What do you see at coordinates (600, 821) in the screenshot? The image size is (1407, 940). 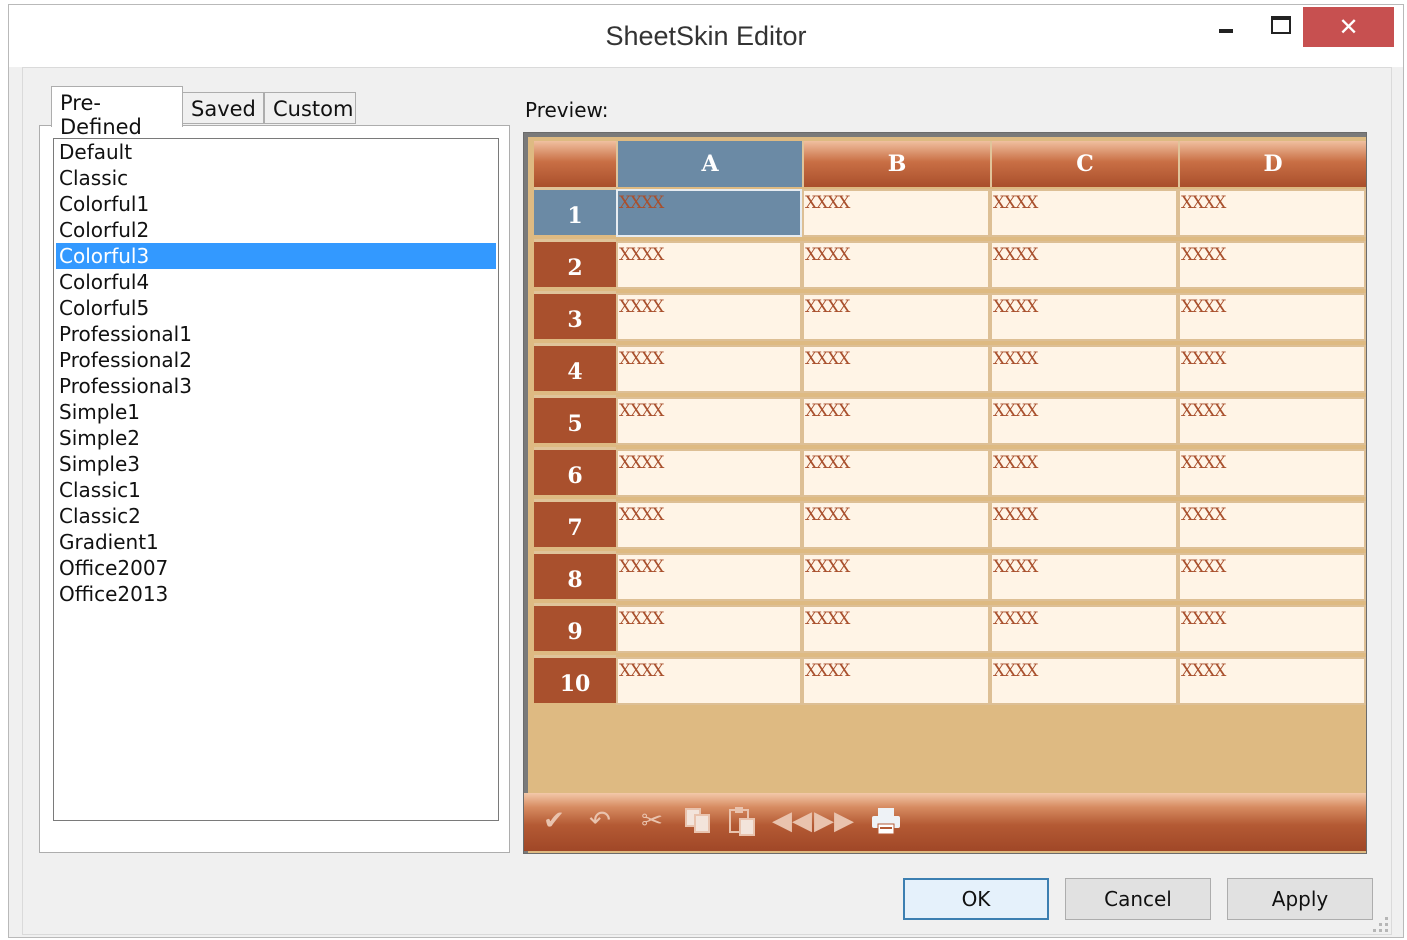 I see `undo-icon: ↶` at bounding box center [600, 821].